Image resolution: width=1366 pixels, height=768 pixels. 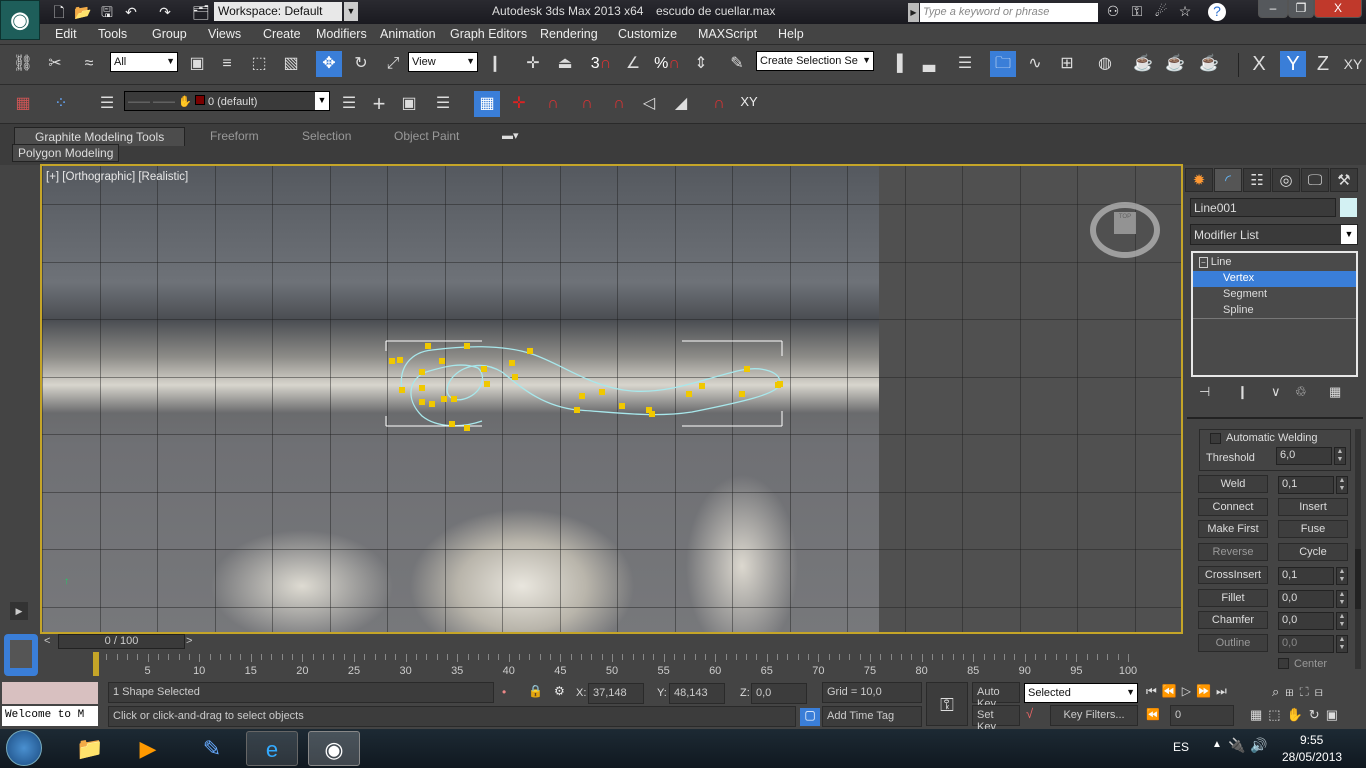 I want to click on keyboard-shortcut-override-icon: ⏏, so click(x=565, y=64).